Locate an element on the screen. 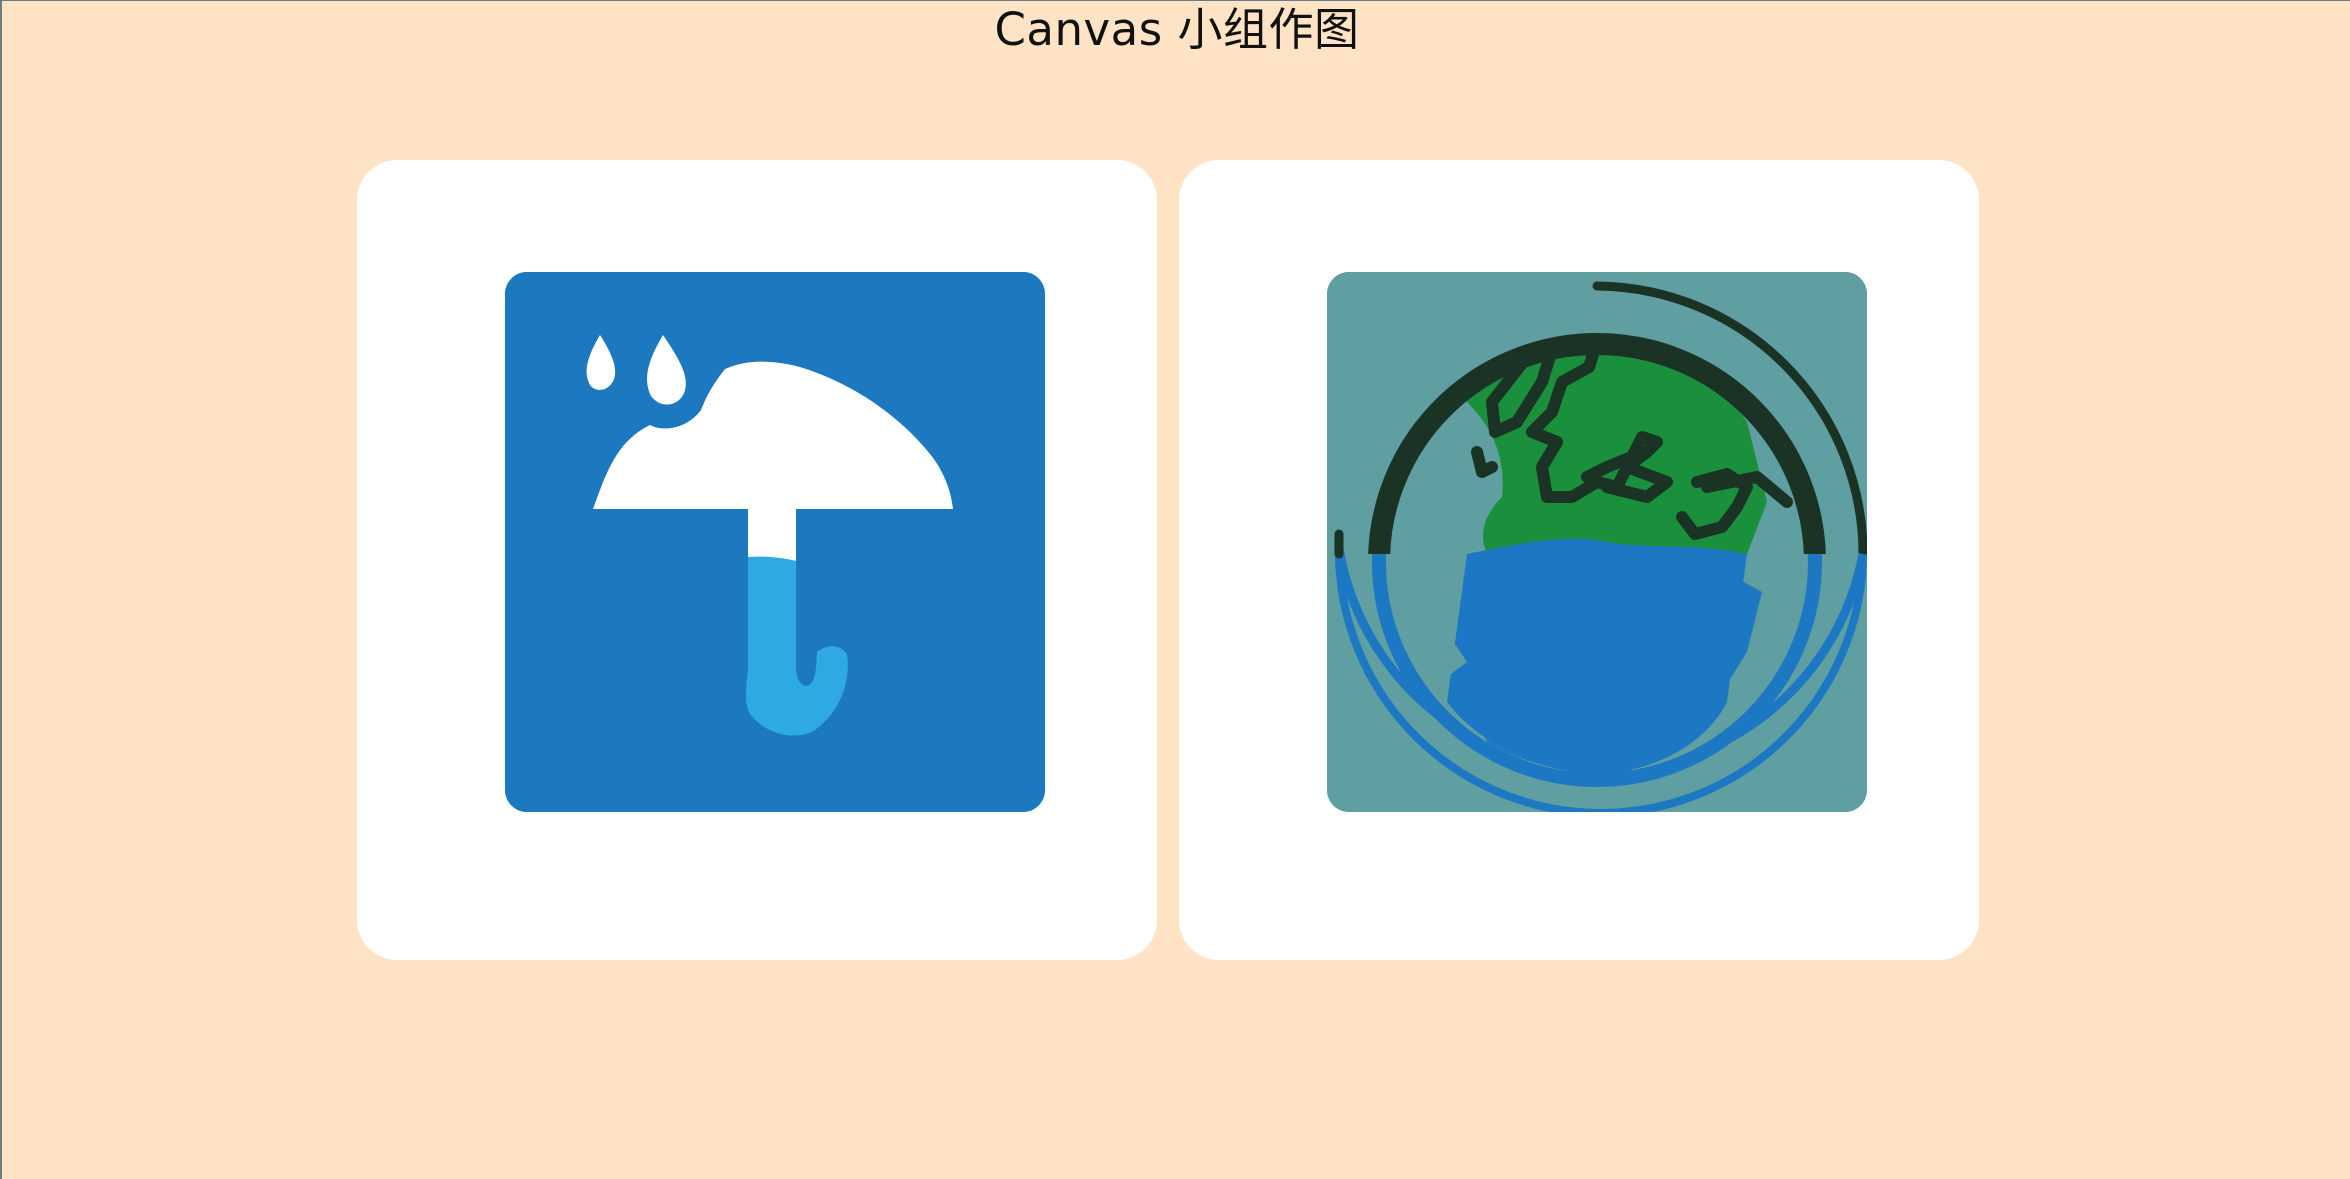  earth-globe-icon is located at coordinates (1597, 542).